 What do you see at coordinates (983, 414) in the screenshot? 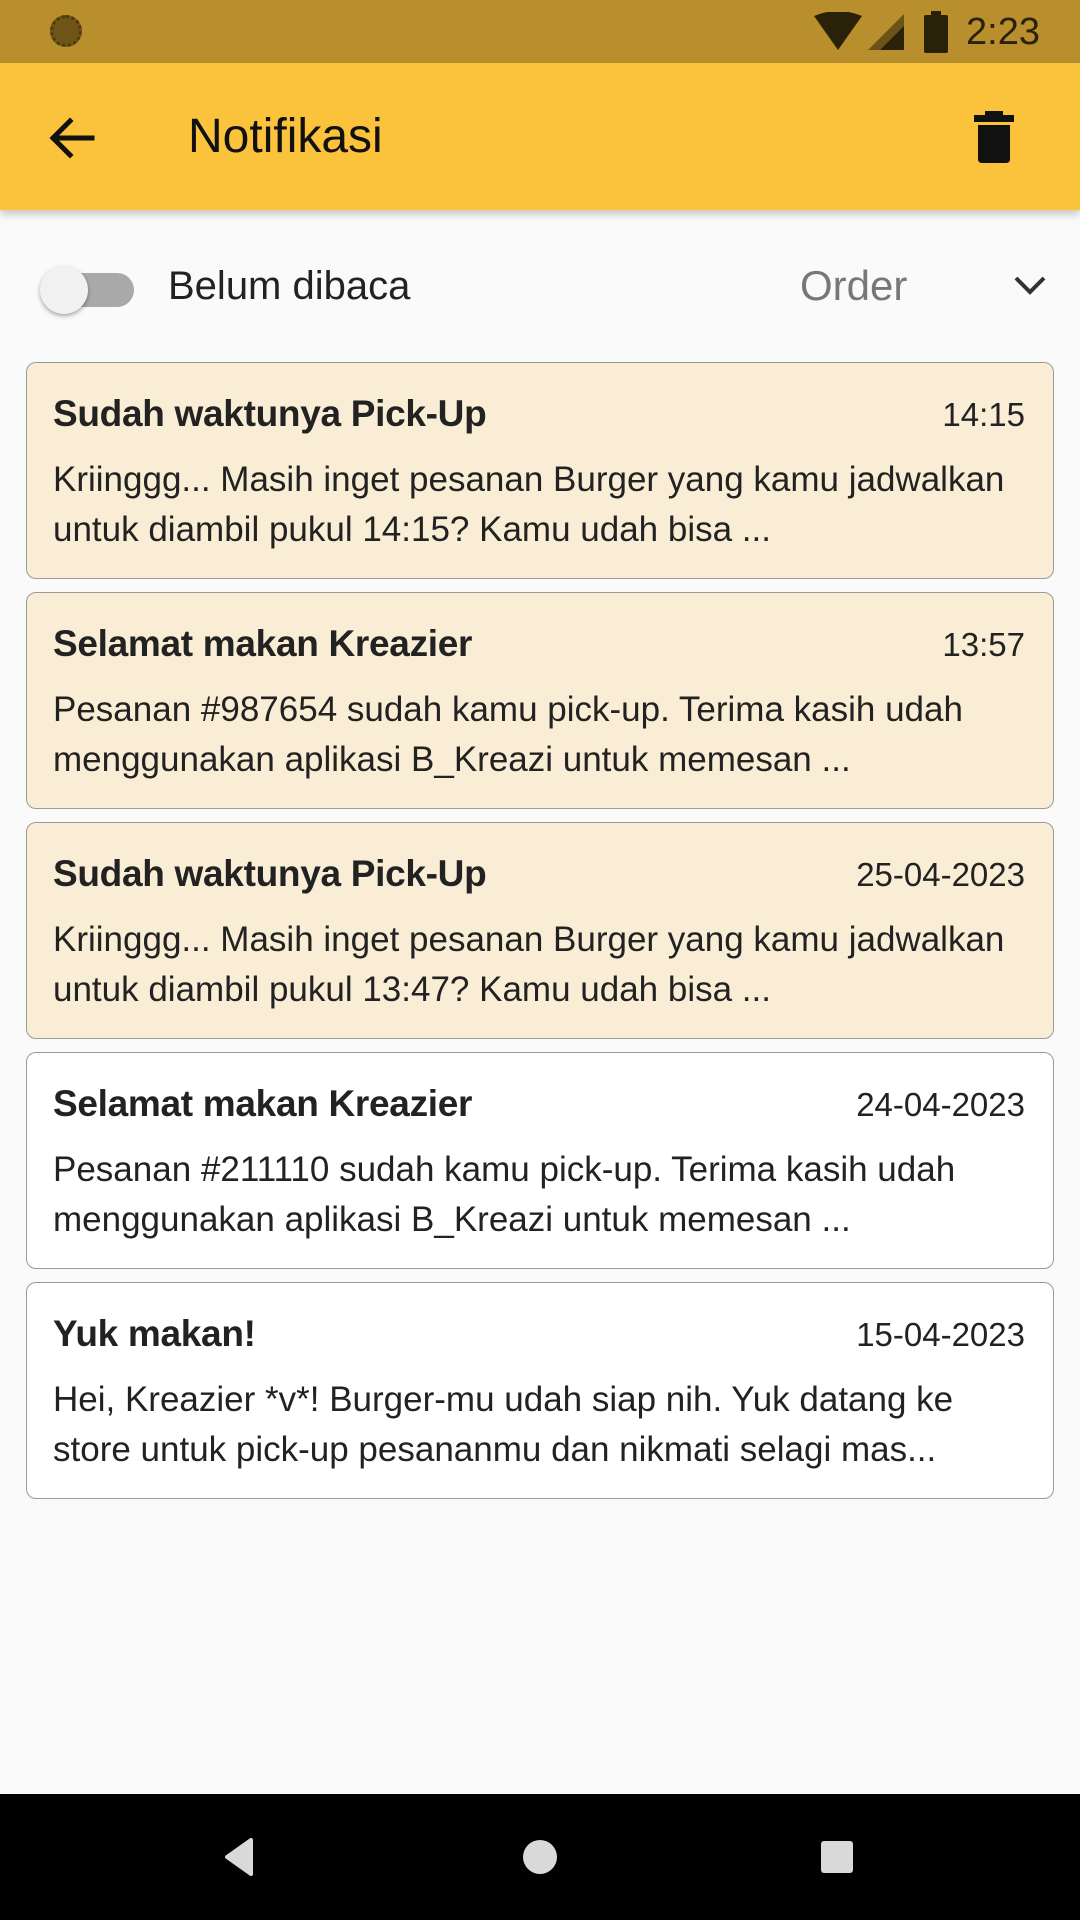
I see `notification-time: 14:15` at bounding box center [983, 414].